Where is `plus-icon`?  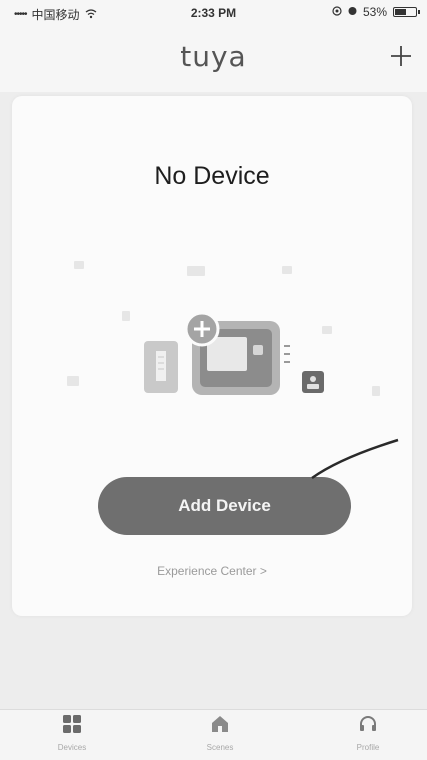
plus-icon is located at coordinates (401, 59).